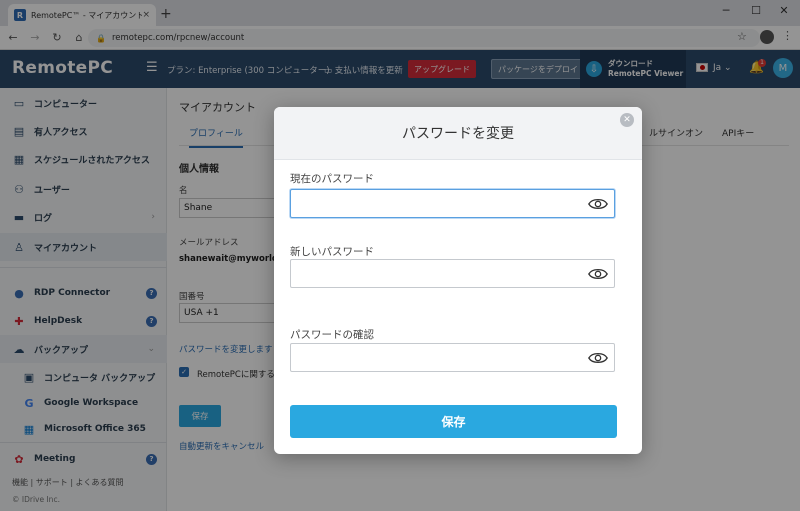 The width and height of the screenshot is (800, 511). Describe the element at coordinates (452, 273) in the screenshot. I see `new-password-field` at that location.